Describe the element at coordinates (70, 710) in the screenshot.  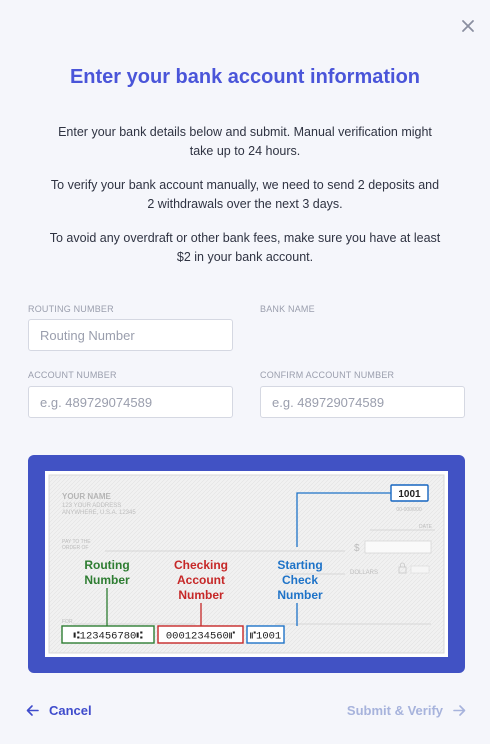
I see `cancel-label: Cancel` at that location.